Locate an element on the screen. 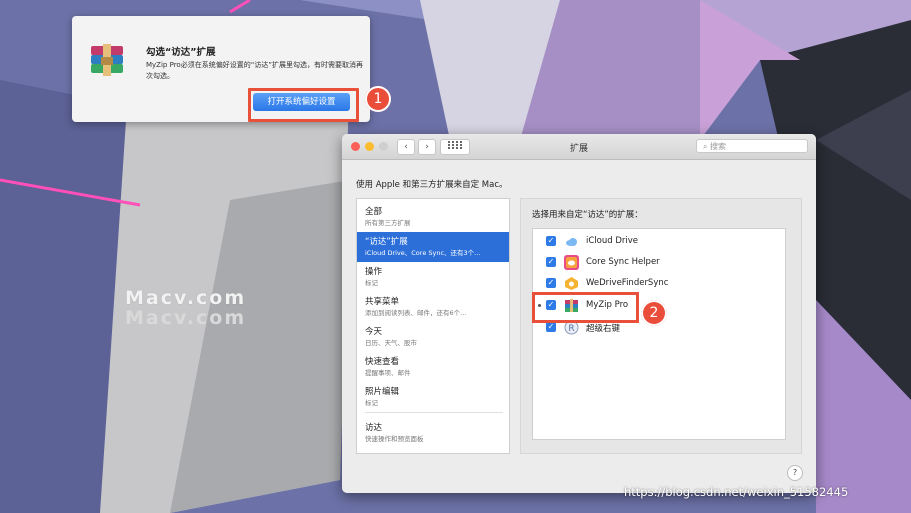 This screenshot has height=513, width=911. sidebar-item-subtitle: 所有第三方扩展 is located at coordinates (388, 223).